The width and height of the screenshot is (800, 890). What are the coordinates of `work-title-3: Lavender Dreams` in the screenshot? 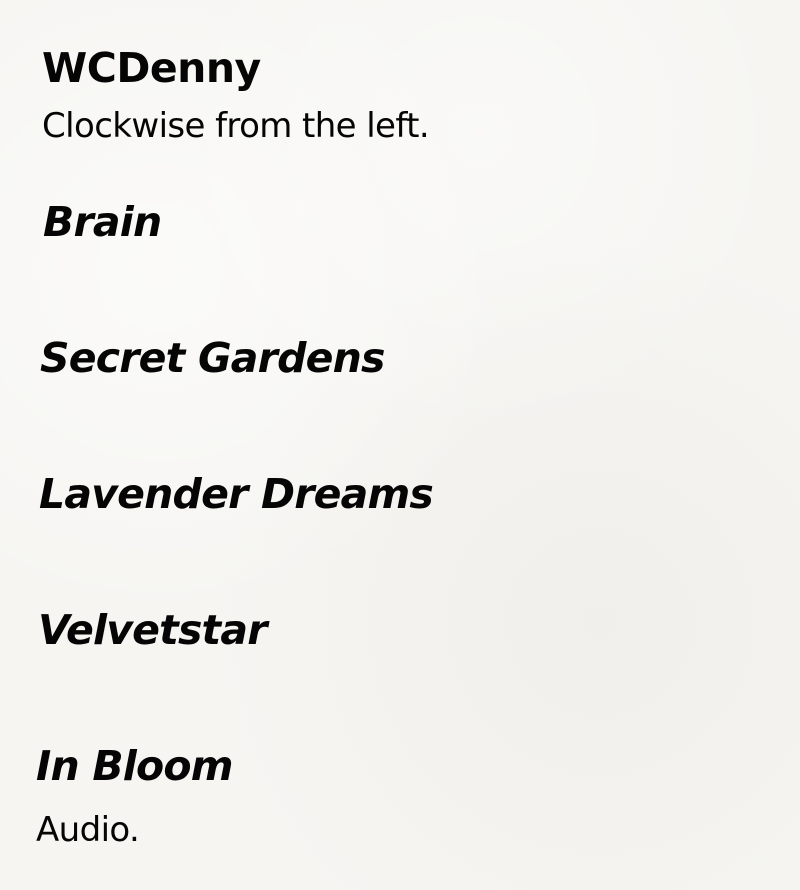 It's located at (236, 494).